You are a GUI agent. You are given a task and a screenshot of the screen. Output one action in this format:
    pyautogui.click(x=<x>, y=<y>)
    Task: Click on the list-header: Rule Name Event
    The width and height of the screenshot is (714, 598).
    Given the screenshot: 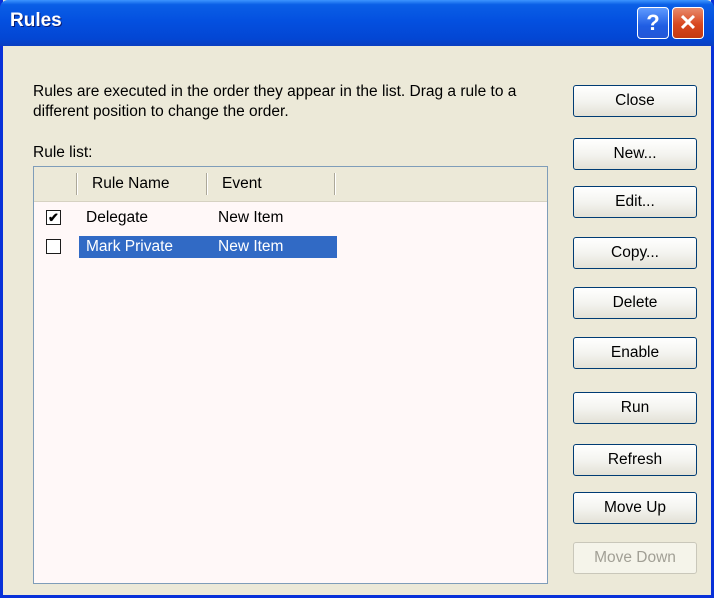 What is the action you would take?
    pyautogui.click(x=290, y=184)
    